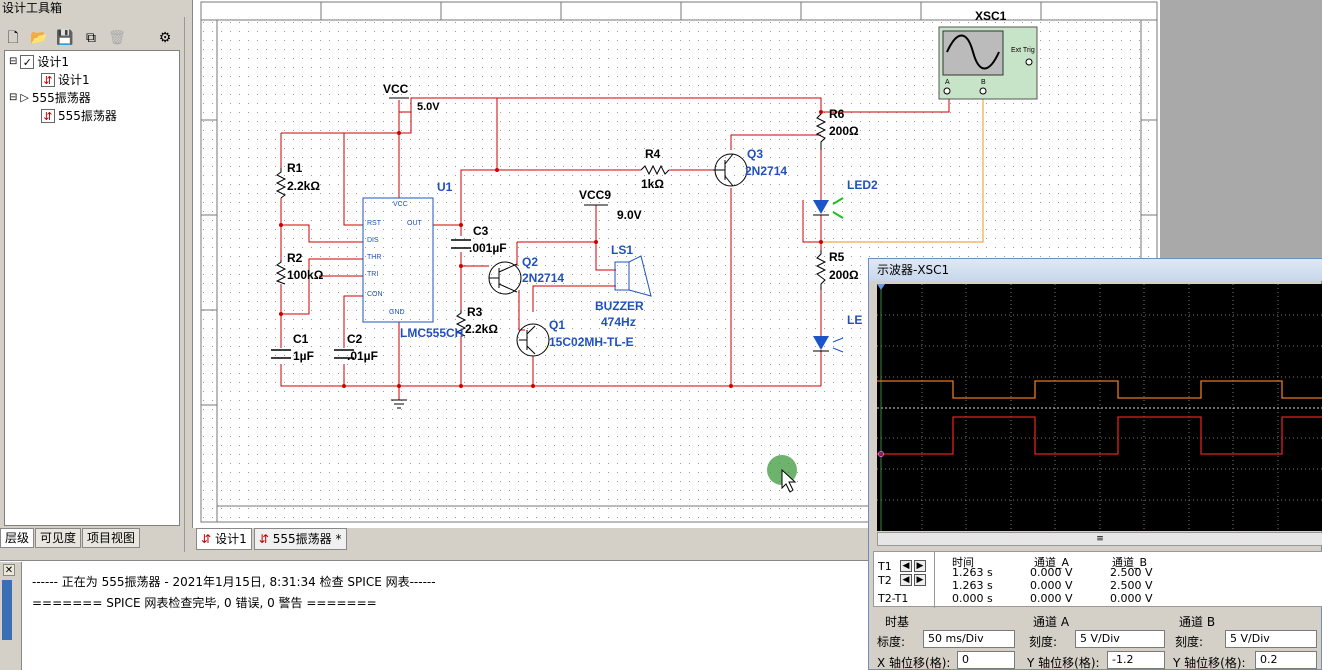 This screenshot has height=670, width=1322. Describe the element at coordinates (396, 89) in the screenshot. I see `label-vcc: VCC` at that location.